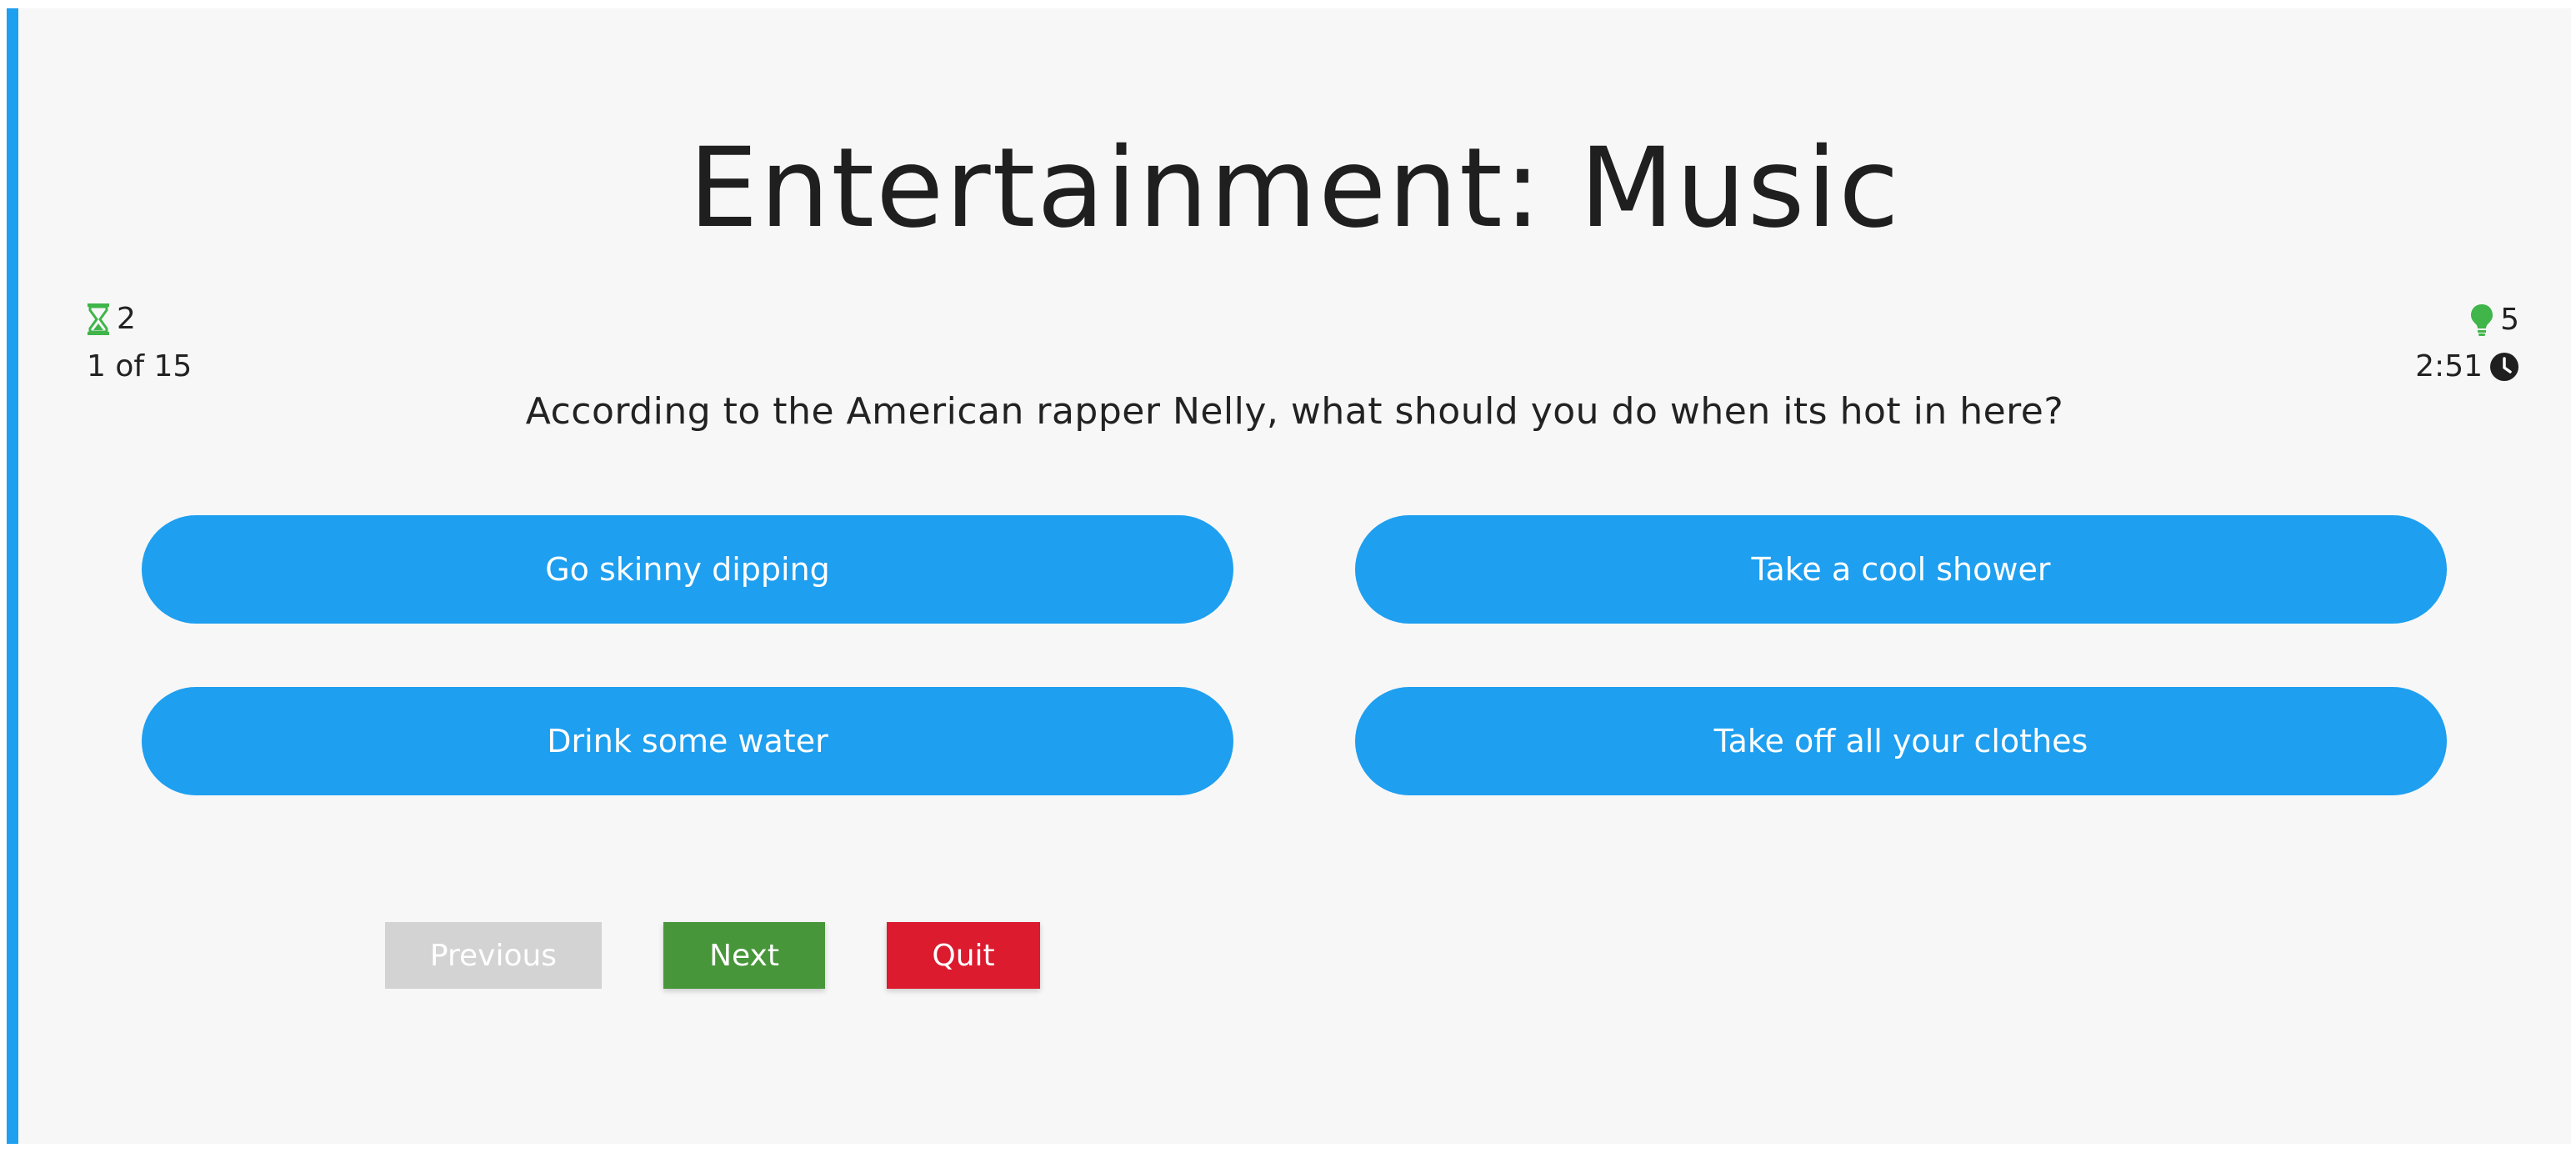 The width and height of the screenshot is (2576, 1153). What do you see at coordinates (963, 955) in the screenshot?
I see `quit-button: Quit` at bounding box center [963, 955].